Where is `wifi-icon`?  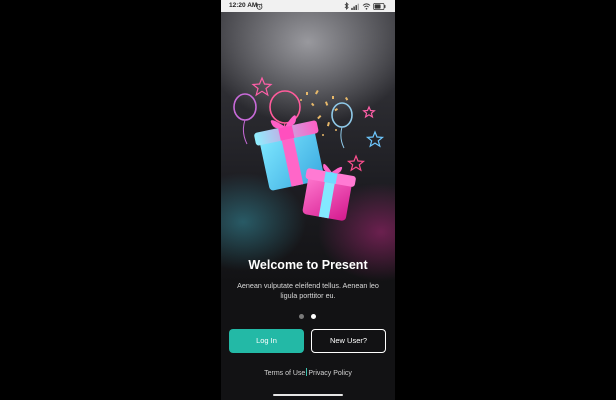 wifi-icon is located at coordinates (366, 6).